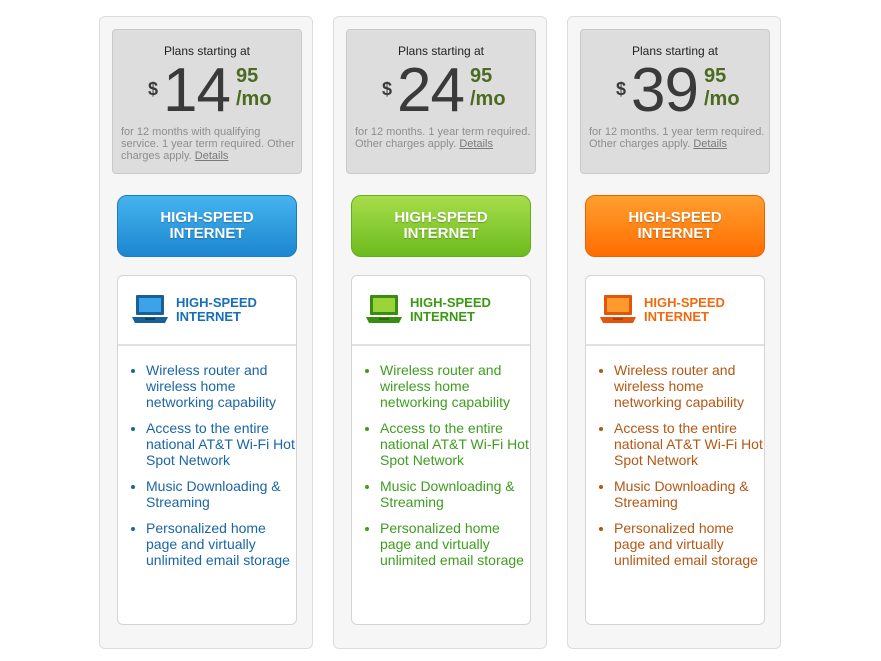 Image resolution: width=881 pixels, height=661 pixels. I want to click on price-dollars: 14, so click(197, 90).